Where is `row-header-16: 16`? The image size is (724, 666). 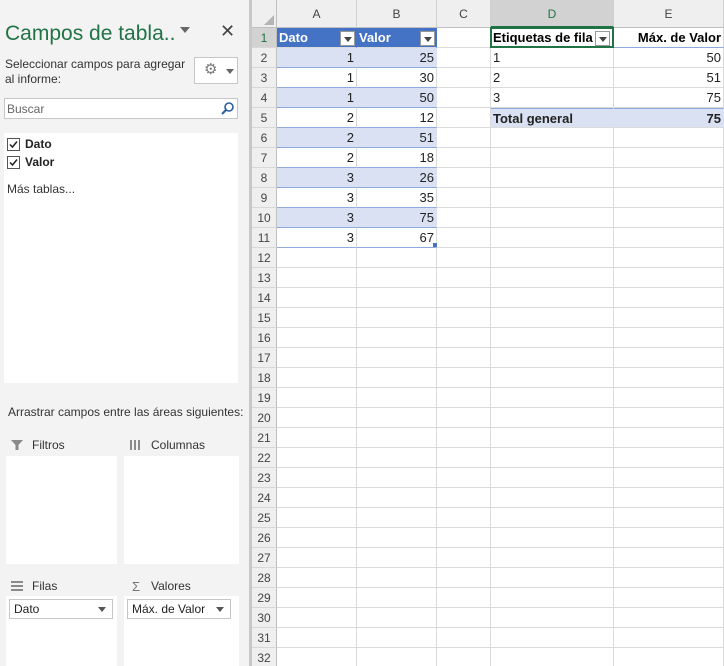 row-header-16: 16 is located at coordinates (264, 338).